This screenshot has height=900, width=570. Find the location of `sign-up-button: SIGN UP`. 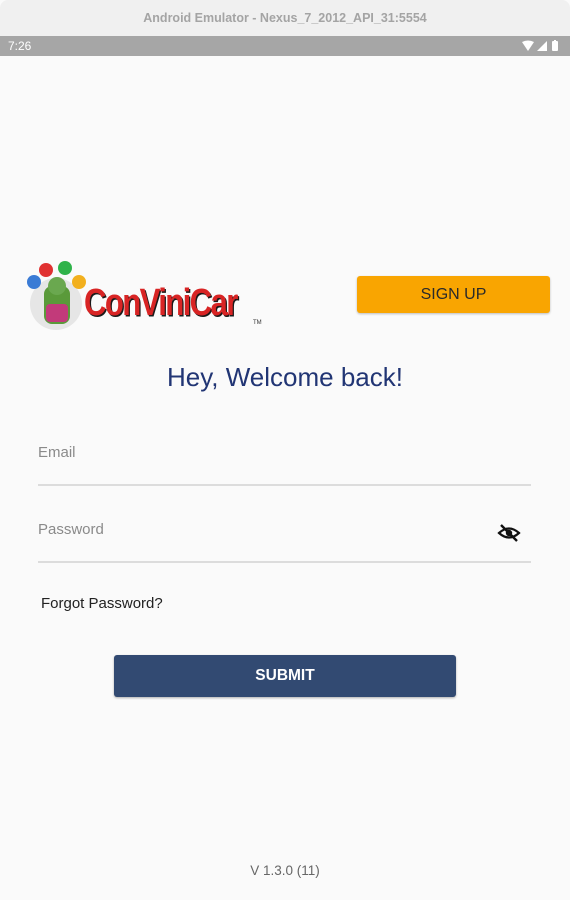

sign-up-button: SIGN UP is located at coordinates (453, 294).